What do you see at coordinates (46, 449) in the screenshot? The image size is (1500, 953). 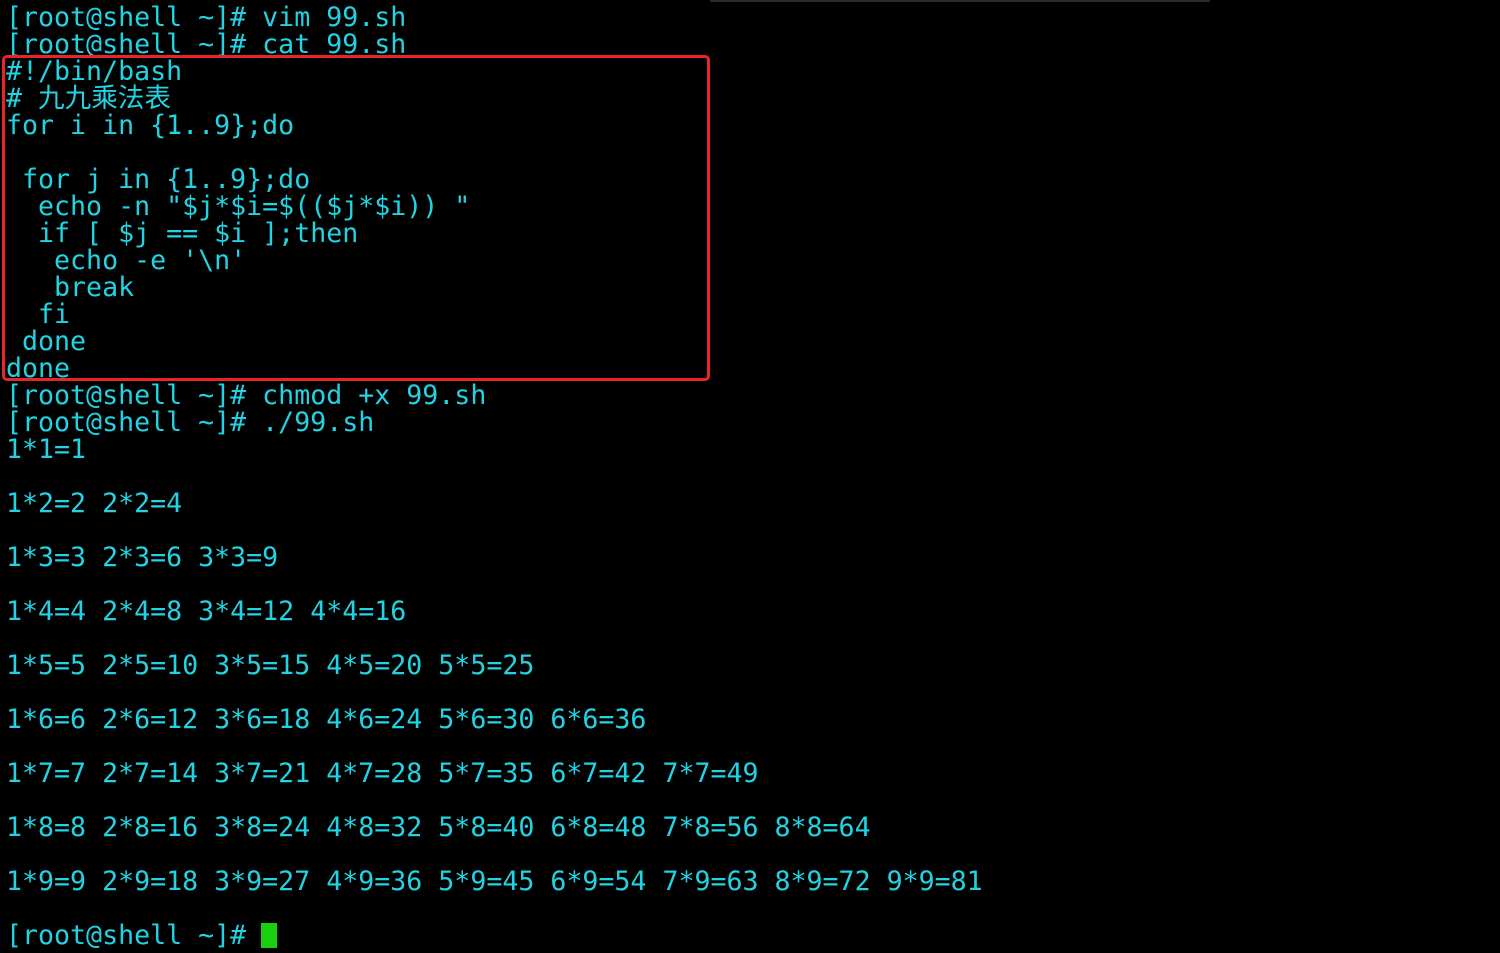 I see `output-row-1: 1*1=1` at bounding box center [46, 449].